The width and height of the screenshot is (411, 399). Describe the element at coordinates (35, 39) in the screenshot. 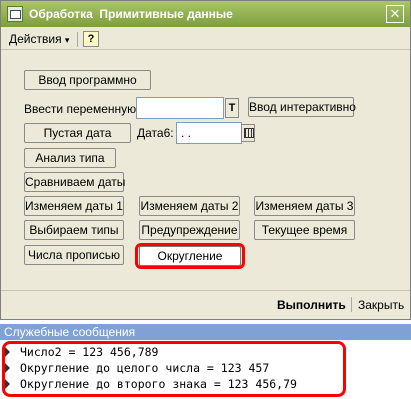

I see `actions-menu-label: Действия` at that location.